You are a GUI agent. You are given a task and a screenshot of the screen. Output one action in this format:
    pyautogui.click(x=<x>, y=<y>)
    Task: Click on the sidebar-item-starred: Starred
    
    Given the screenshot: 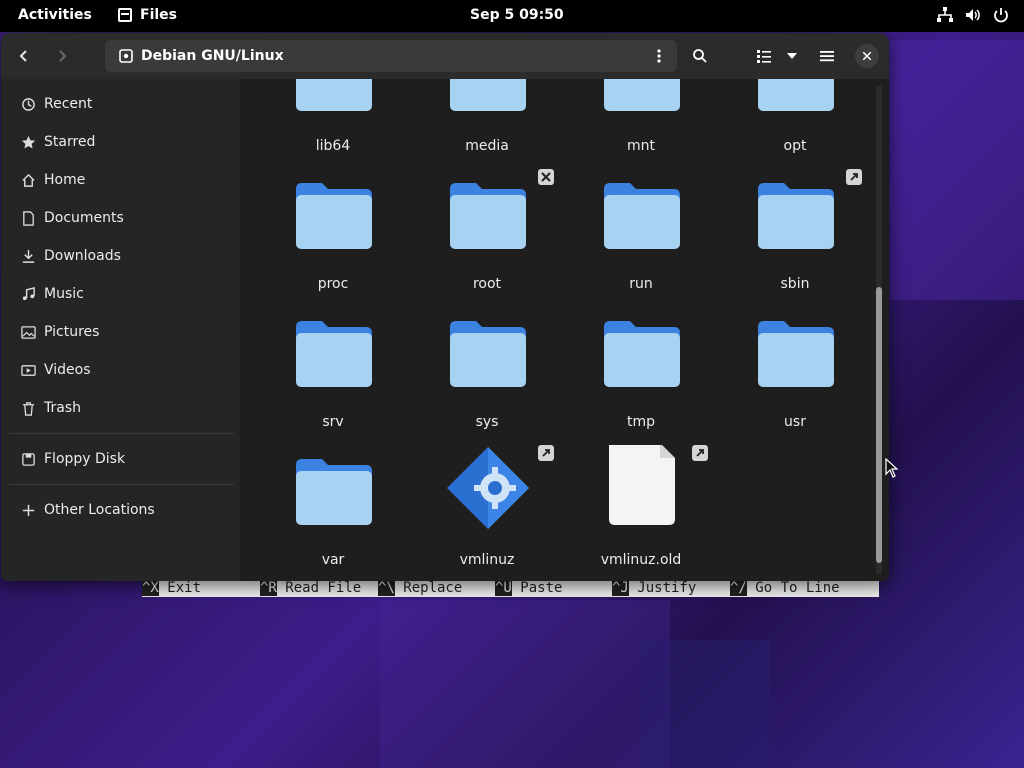 What is the action you would take?
    pyautogui.click(x=121, y=142)
    